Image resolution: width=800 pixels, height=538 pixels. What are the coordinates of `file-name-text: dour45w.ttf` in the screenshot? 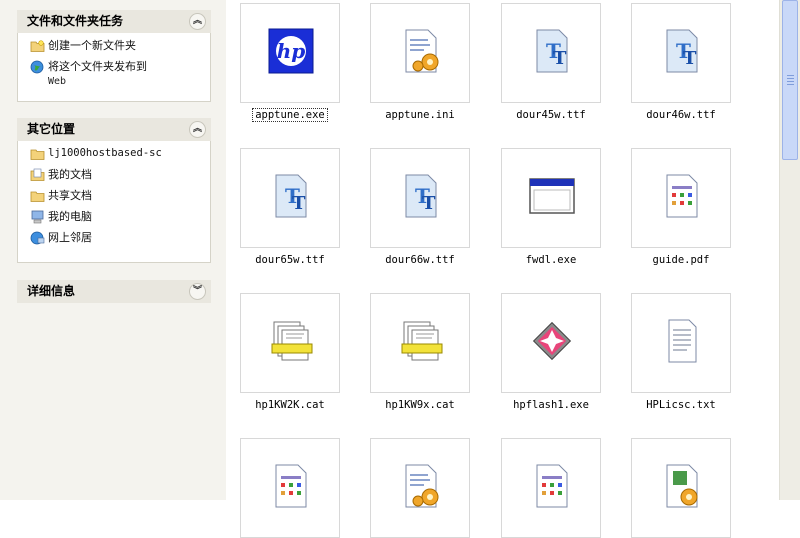 It's located at (551, 115).